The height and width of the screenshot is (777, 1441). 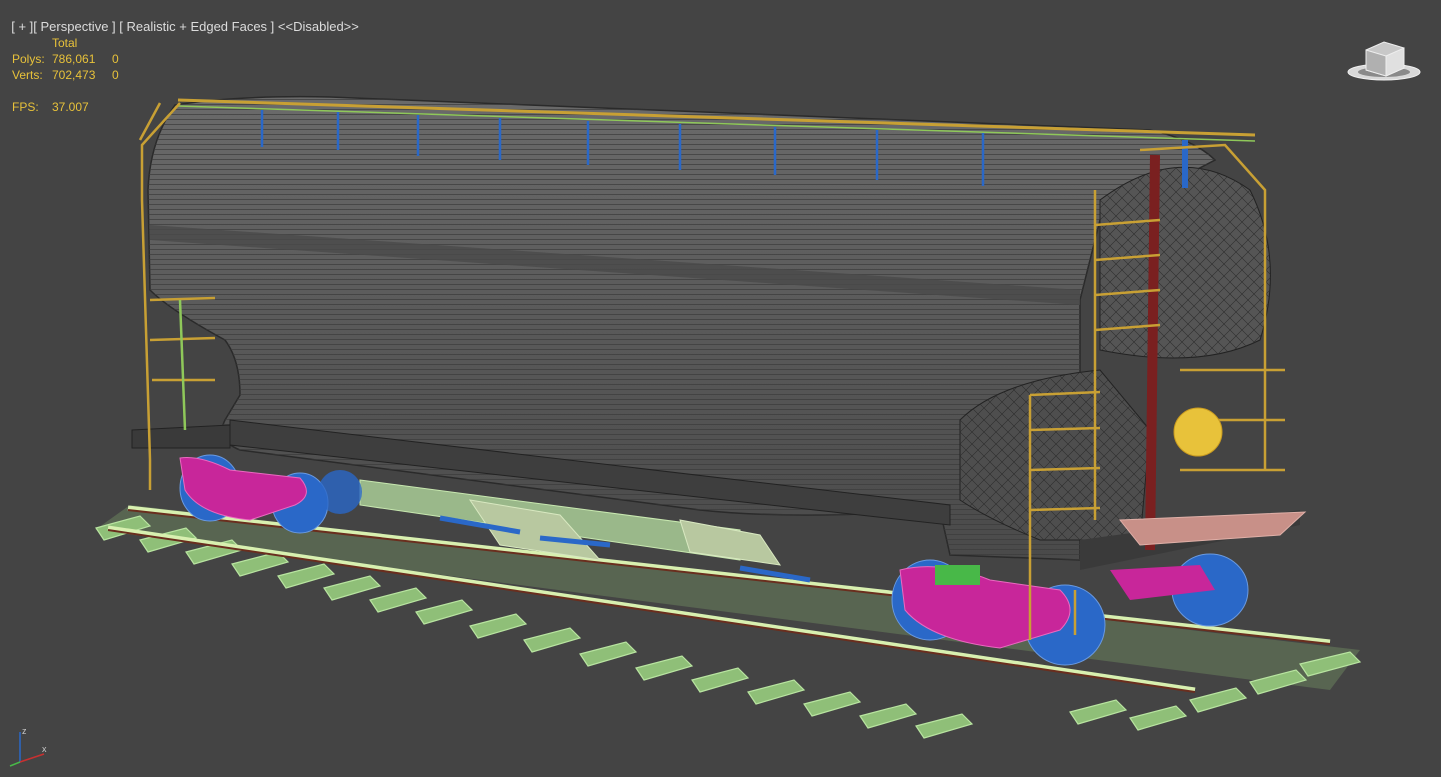 I want to click on stats-verts-total: 702,473, so click(x=74, y=75).